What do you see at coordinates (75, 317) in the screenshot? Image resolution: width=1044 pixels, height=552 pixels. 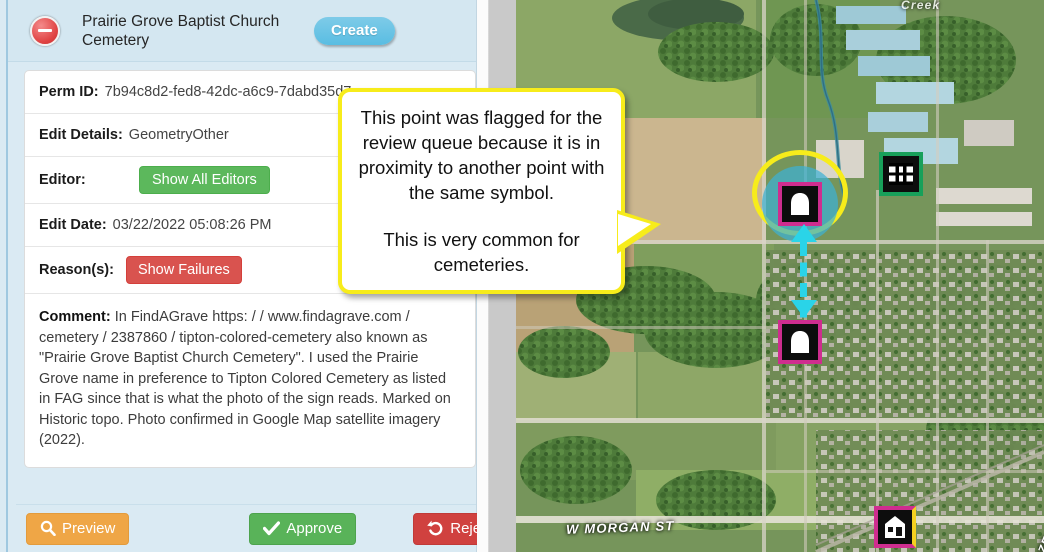 I see `comment-label: Comment:` at bounding box center [75, 317].